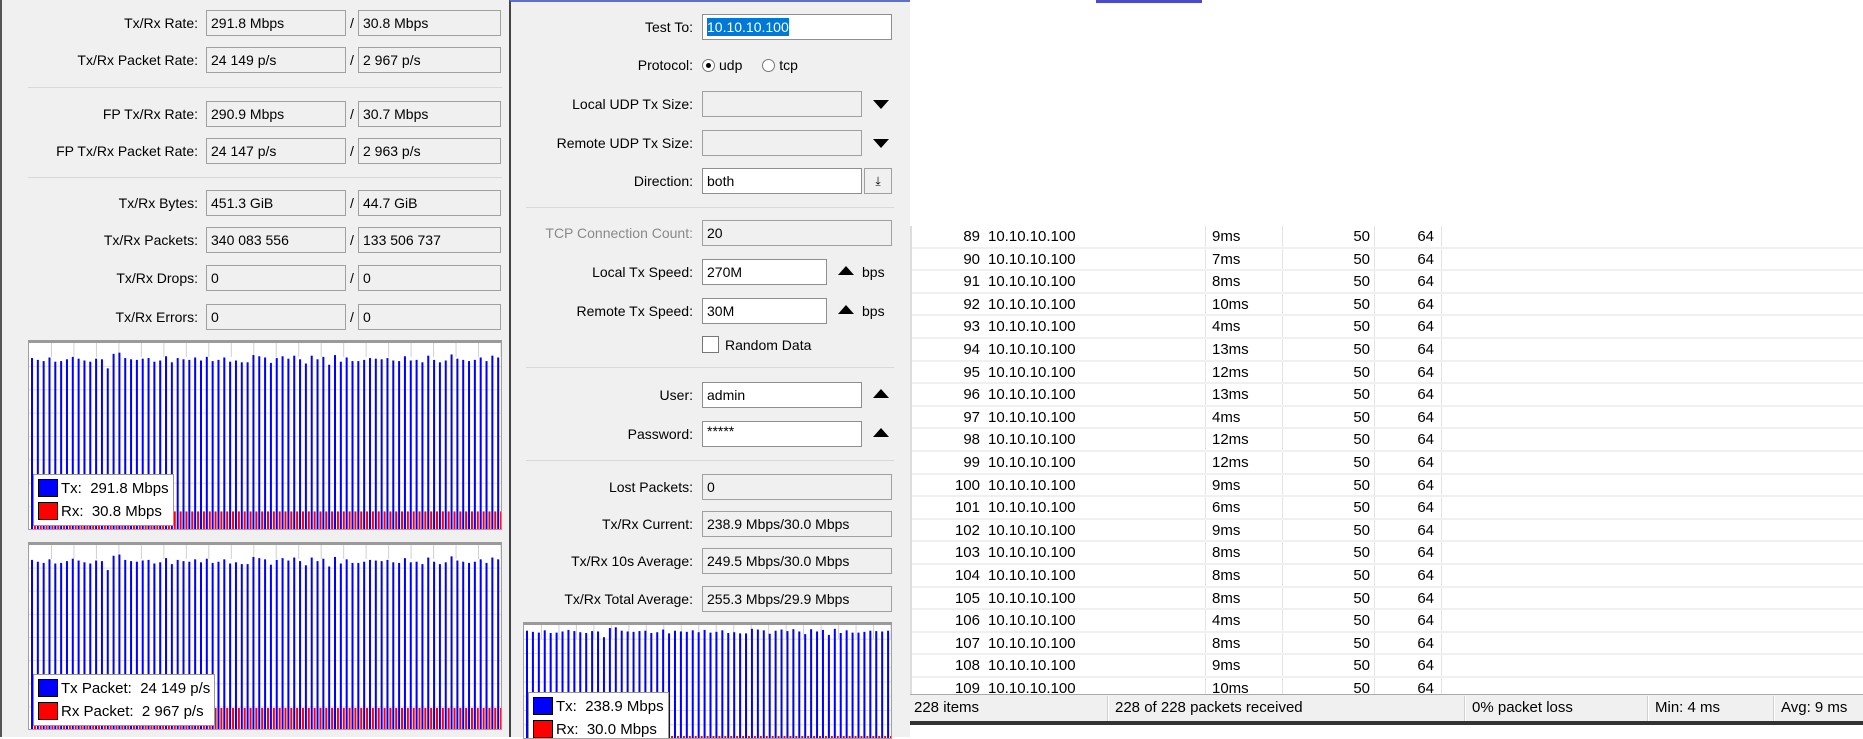 Image resolution: width=1863 pixels, height=739 pixels. What do you see at coordinates (797, 27) in the screenshot?
I see `test-to-input: 10.10.10.100` at bounding box center [797, 27].